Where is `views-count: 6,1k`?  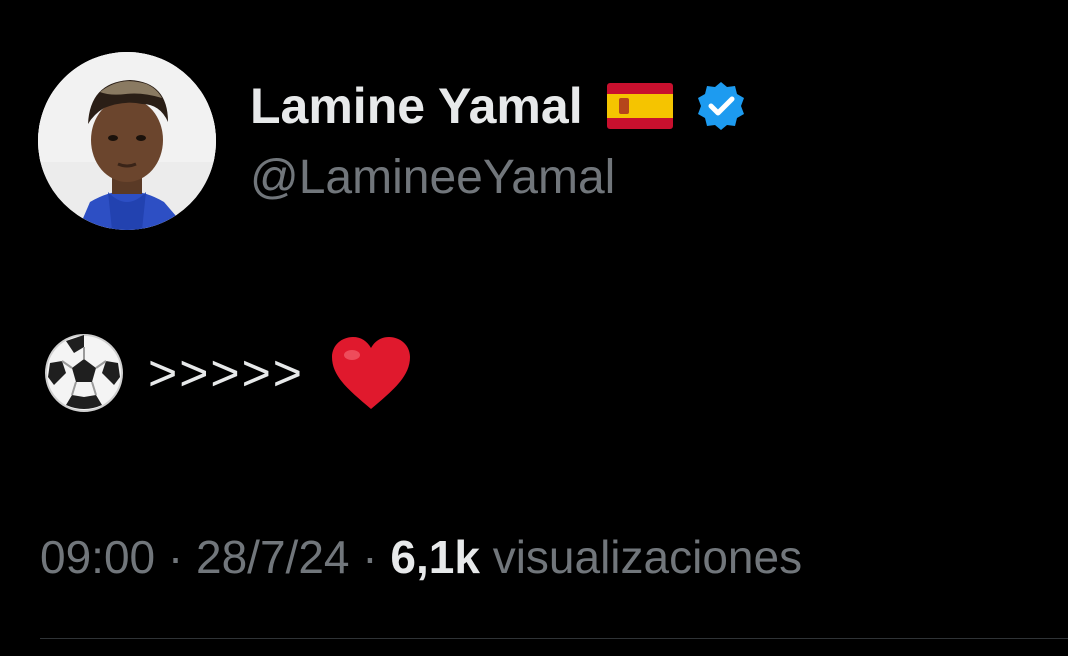
views-count: 6,1k is located at coordinates (435, 557).